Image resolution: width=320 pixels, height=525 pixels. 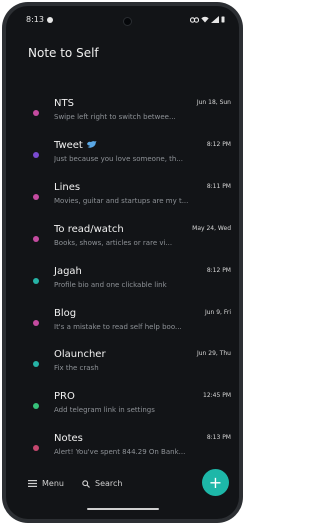 I want to click on search-button: Search, so click(x=102, y=483).